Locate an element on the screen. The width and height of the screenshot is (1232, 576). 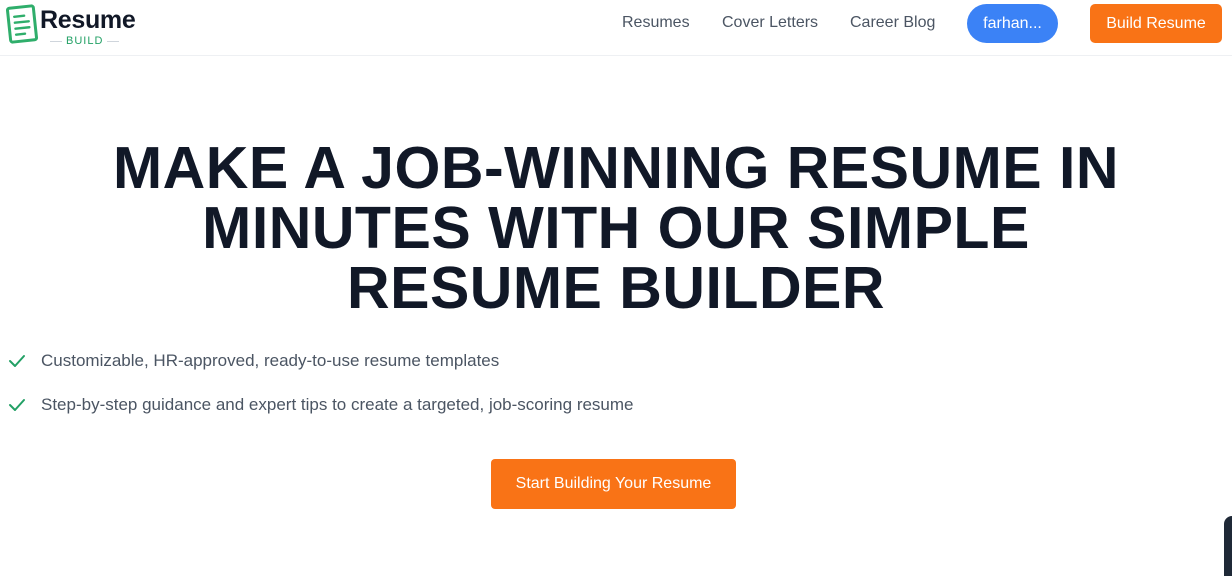
nav-career-blog: Career Blog is located at coordinates (892, 23).